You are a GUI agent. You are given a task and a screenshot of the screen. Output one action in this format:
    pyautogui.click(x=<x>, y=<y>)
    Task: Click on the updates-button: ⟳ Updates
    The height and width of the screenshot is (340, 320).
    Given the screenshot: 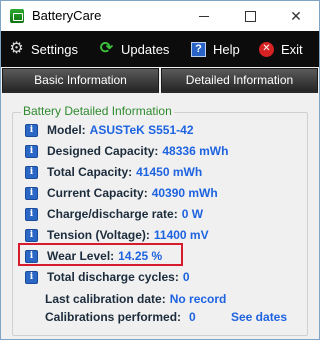 What is the action you would take?
    pyautogui.click(x=134, y=49)
    